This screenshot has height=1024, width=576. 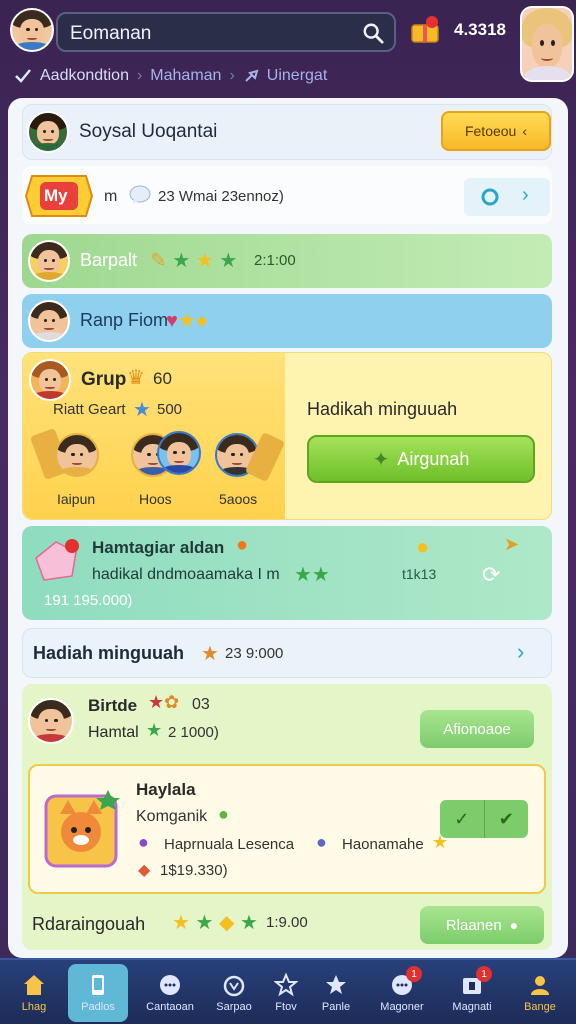 I want to click on nav-item-chat: Cantaoan, so click(x=170, y=993).